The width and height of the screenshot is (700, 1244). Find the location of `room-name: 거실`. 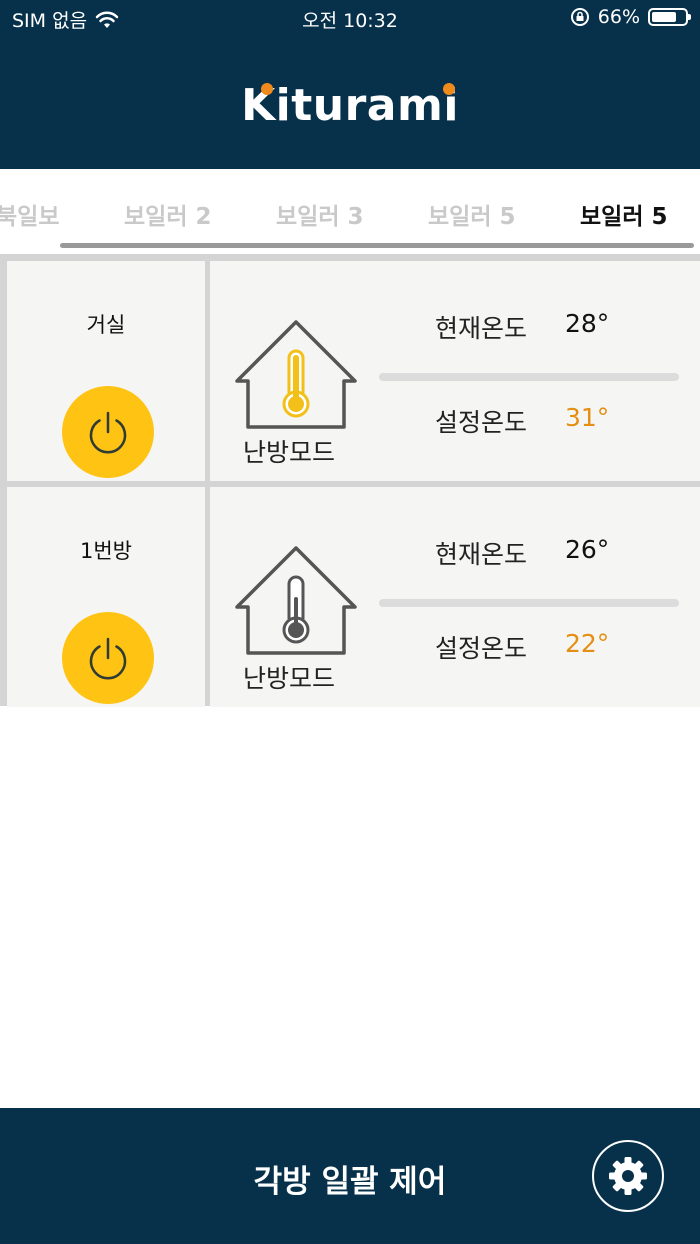

room-name: 거실 is located at coordinates (106, 325).